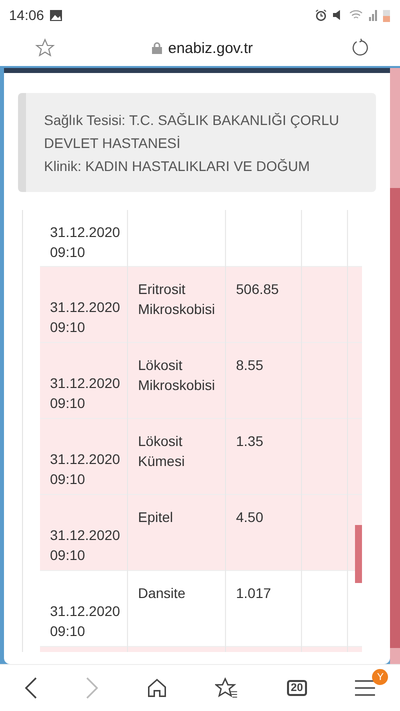  What do you see at coordinates (257, 289) in the screenshot?
I see `test-value: 506.85` at bounding box center [257, 289].